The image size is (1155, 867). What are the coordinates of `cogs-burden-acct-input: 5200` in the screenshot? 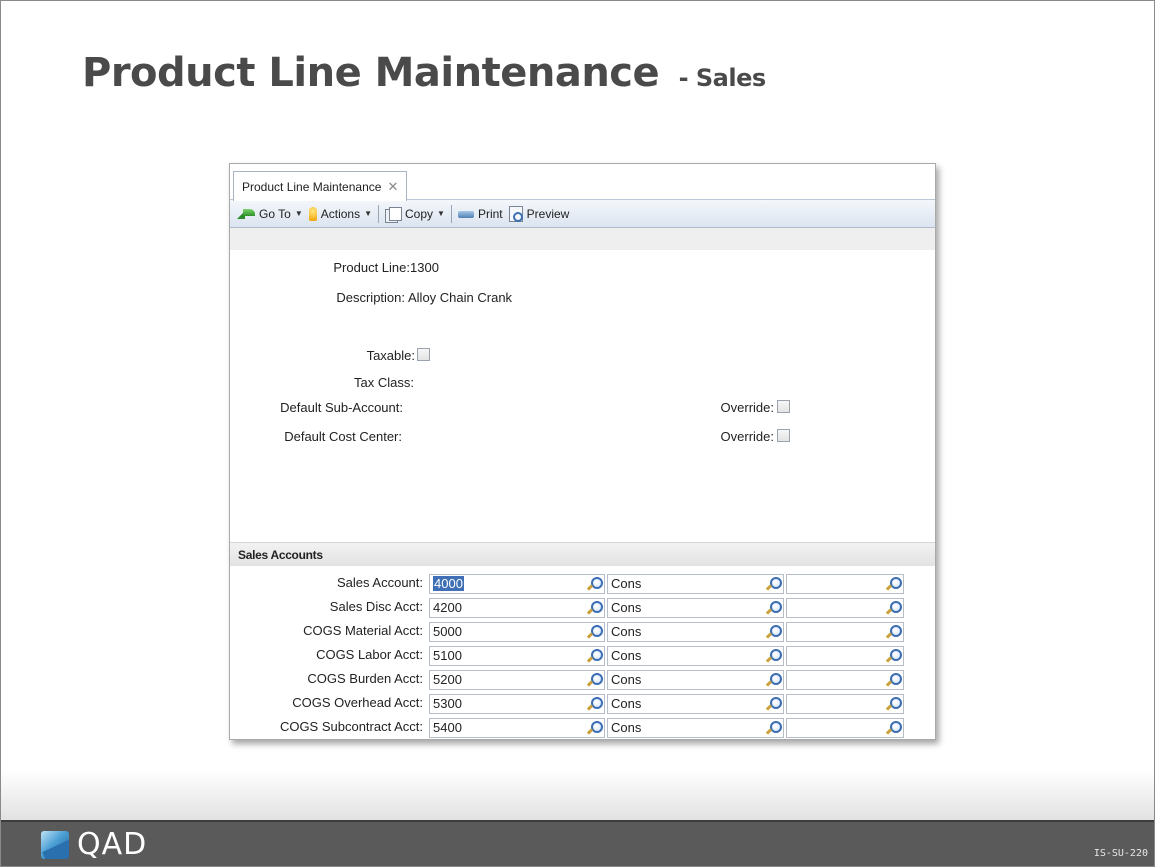 It's located at (517, 680).